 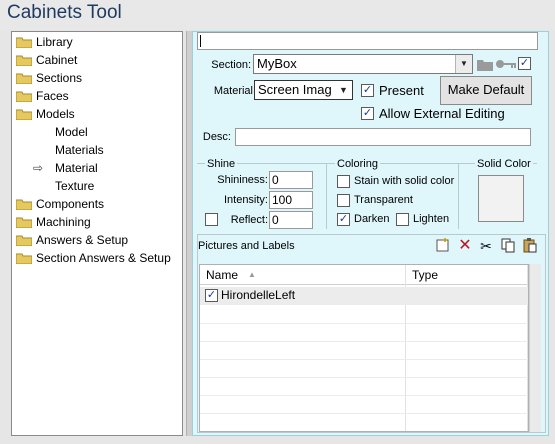 What do you see at coordinates (442, 113) in the screenshot?
I see `allow-external-editing-label: Allow External Editing` at bounding box center [442, 113].